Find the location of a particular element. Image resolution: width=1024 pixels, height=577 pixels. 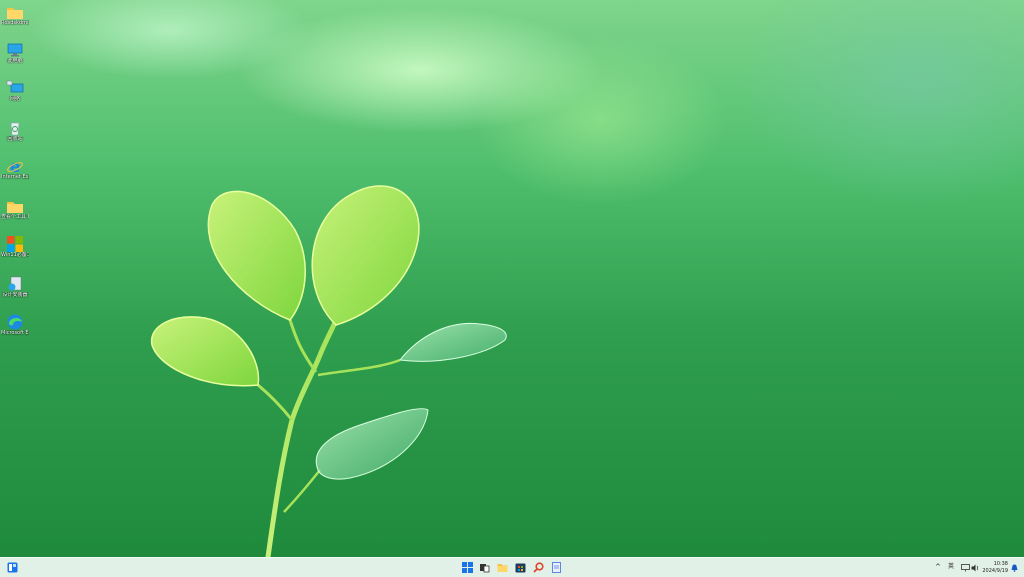

desktop-icon-installer: 设计安装器 is located at coordinates (15, 287).